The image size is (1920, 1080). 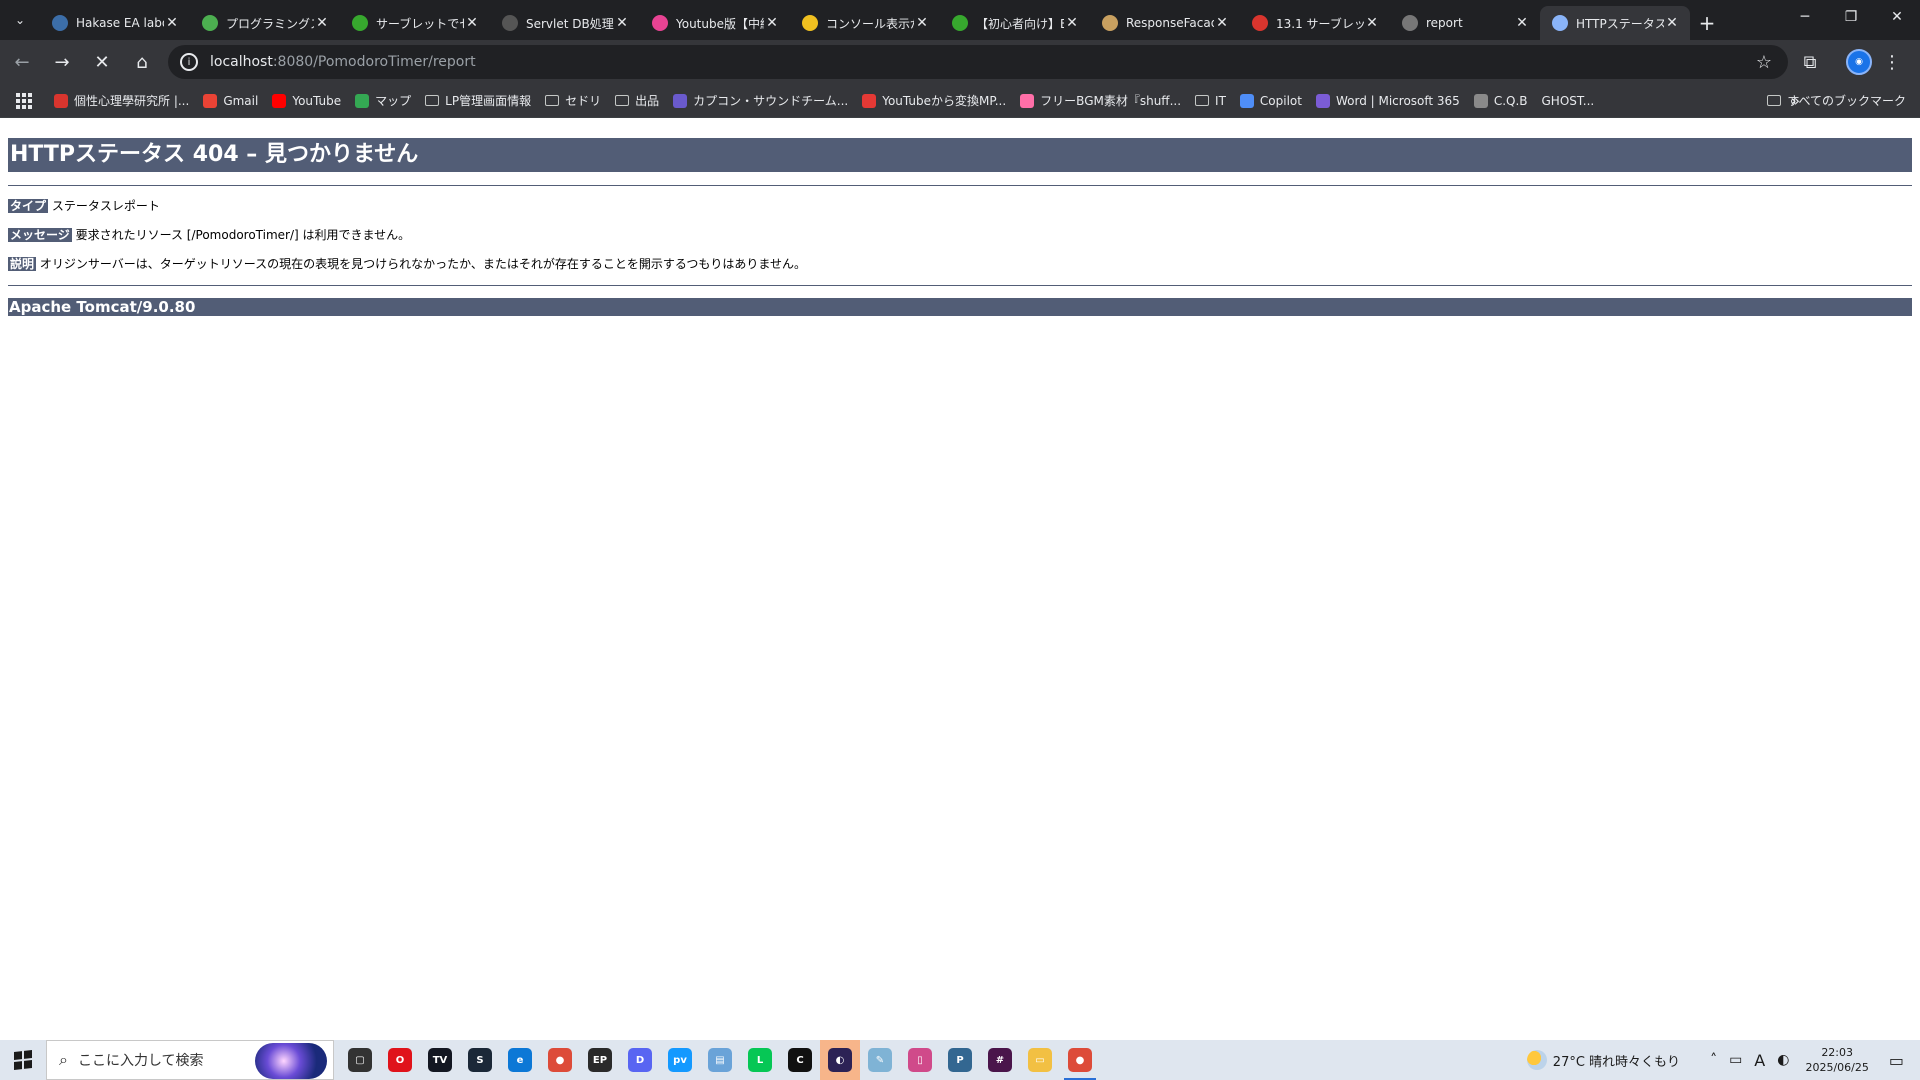 I want to click on taskbar-app-chrome-profile: ●, so click(x=1080, y=1060).